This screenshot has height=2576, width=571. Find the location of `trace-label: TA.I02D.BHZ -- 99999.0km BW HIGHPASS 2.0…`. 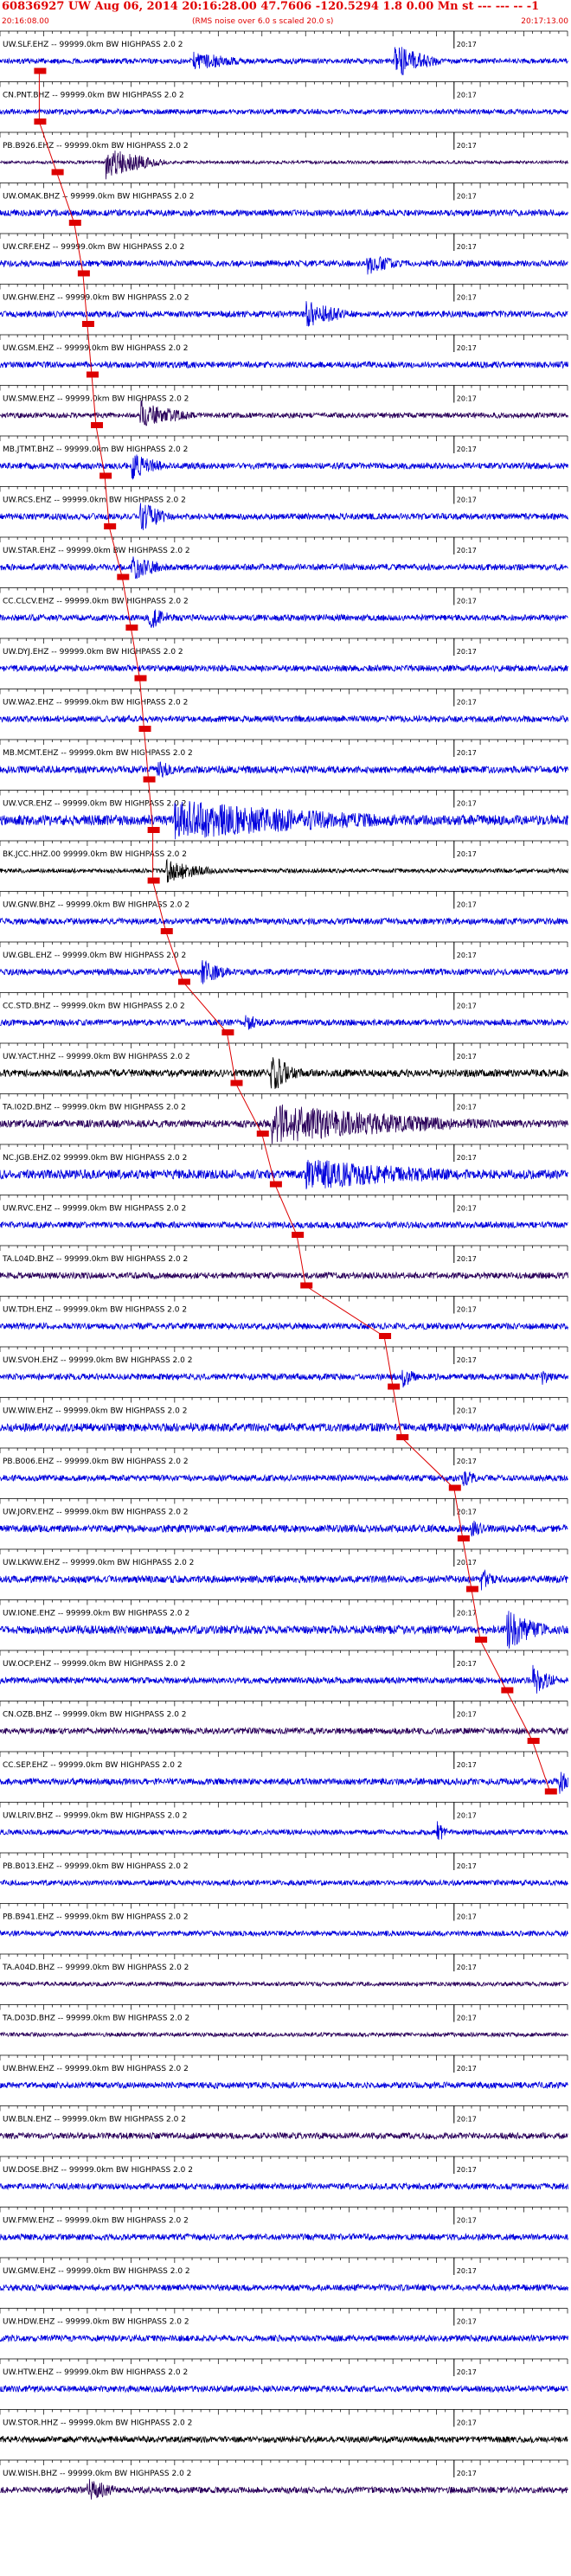

trace-label: TA.I02D.BHZ -- 99999.0km BW HIGHPASS 2.0… is located at coordinates (94, 1108).